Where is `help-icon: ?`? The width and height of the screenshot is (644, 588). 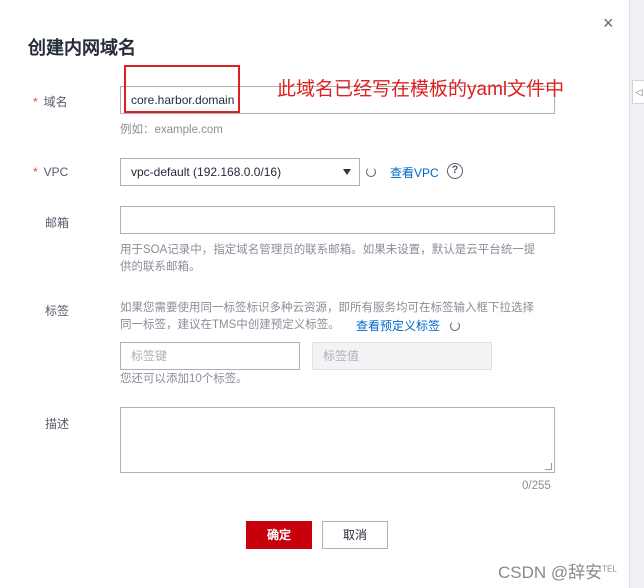 help-icon: ? is located at coordinates (455, 171).